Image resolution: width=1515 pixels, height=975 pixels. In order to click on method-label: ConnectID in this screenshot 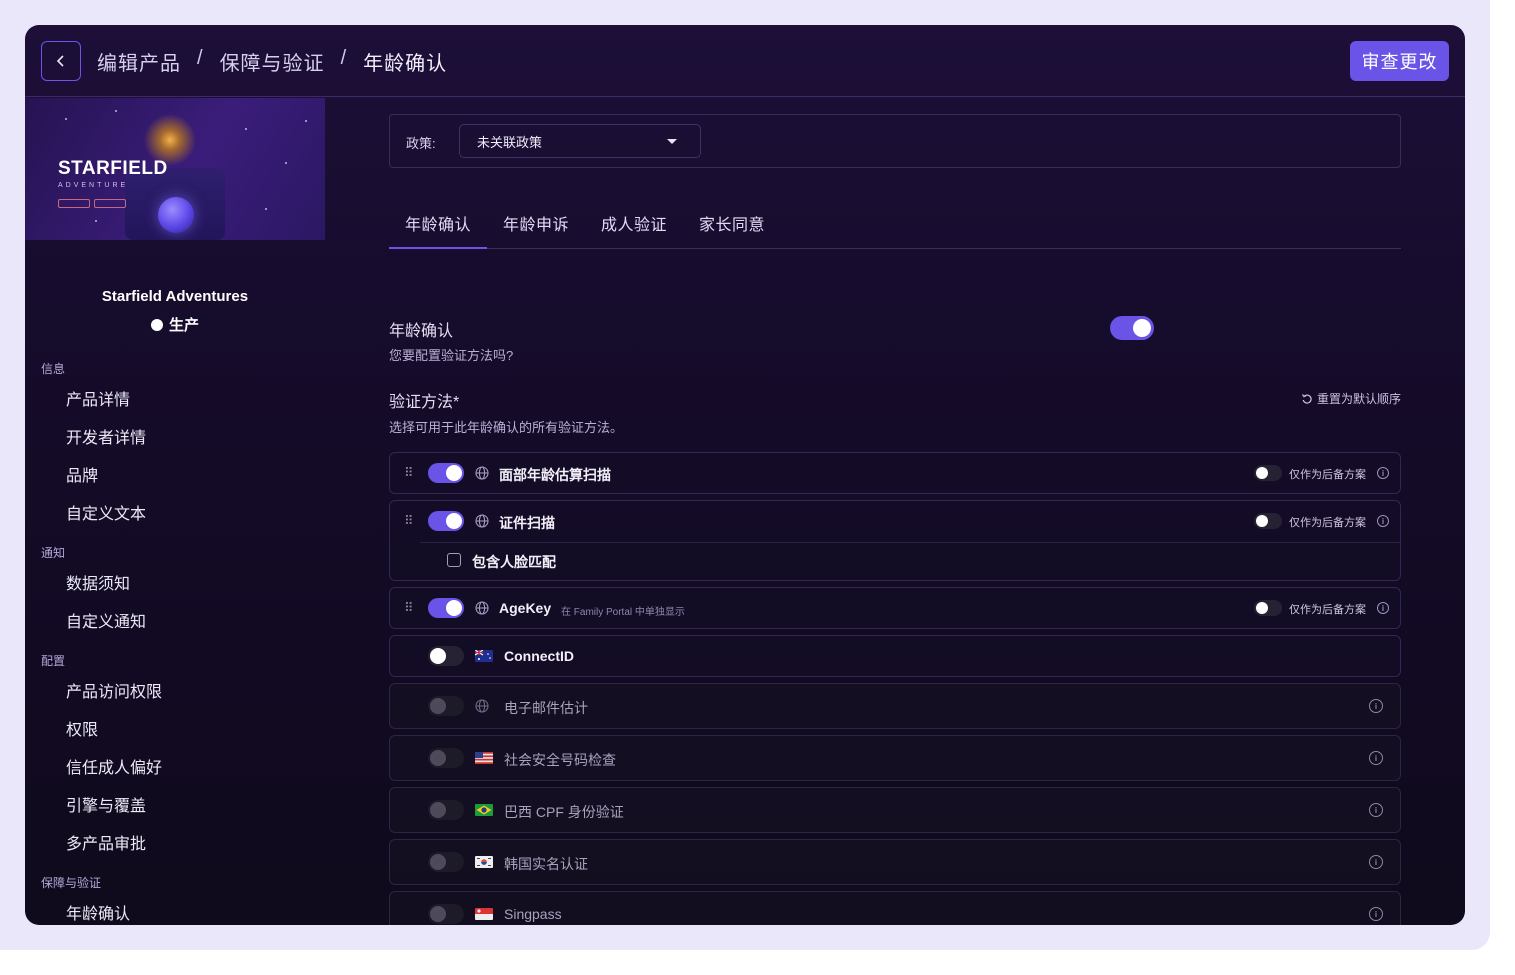, I will do `click(539, 656)`.